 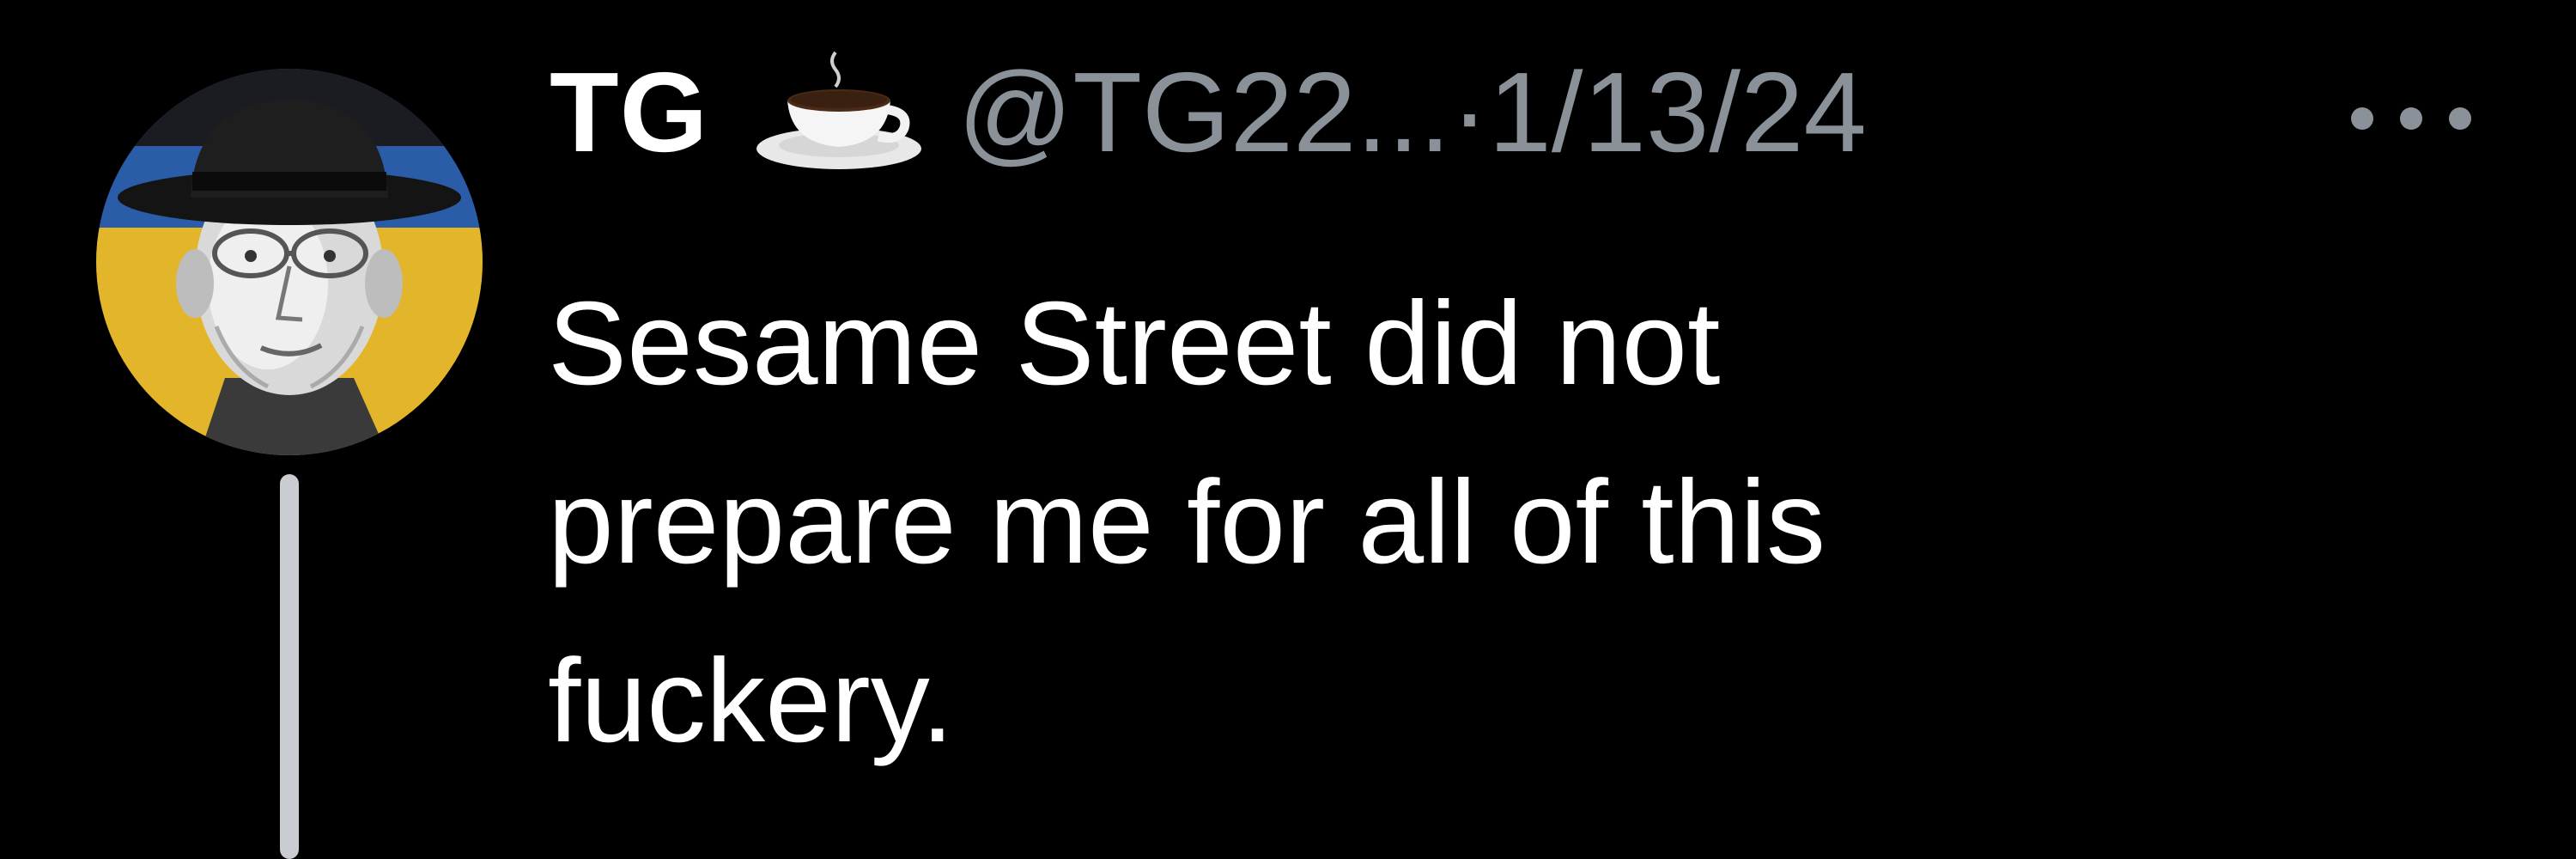 I want to click on avatar-image, so click(x=290, y=262).